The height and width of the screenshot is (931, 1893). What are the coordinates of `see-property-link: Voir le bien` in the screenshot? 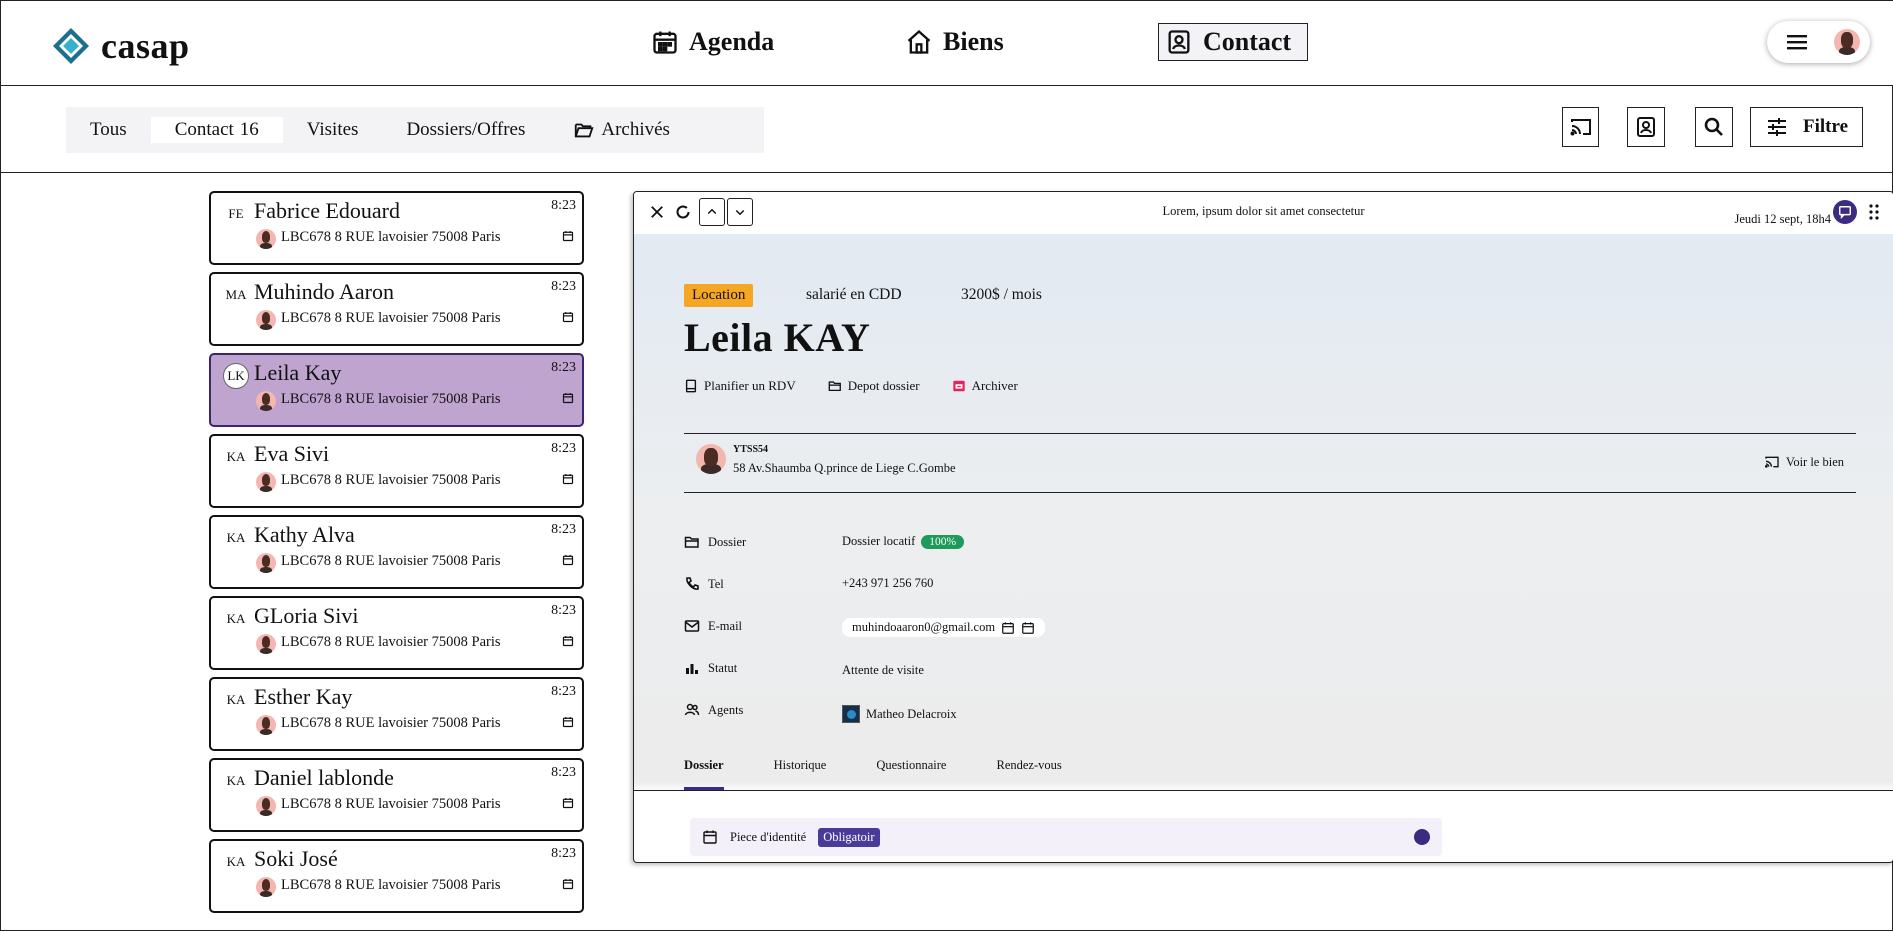 It's located at (1804, 462).